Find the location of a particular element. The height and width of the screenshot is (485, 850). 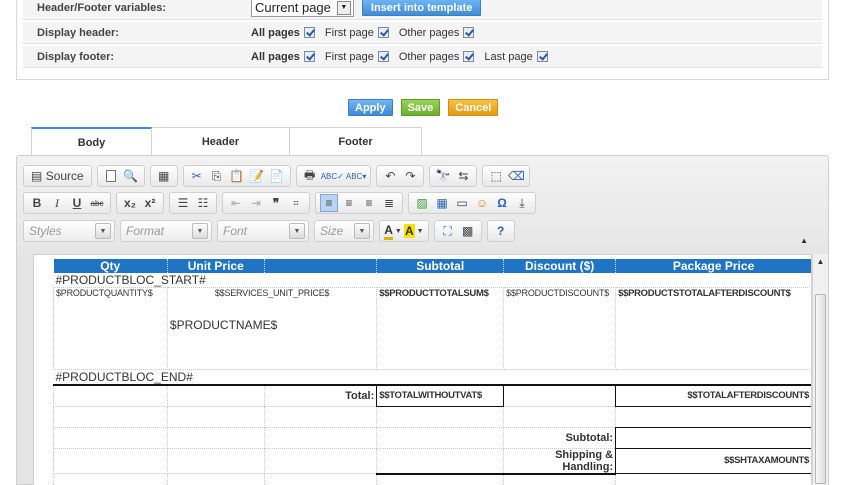

image-icon: ▨ is located at coordinates (422, 203).